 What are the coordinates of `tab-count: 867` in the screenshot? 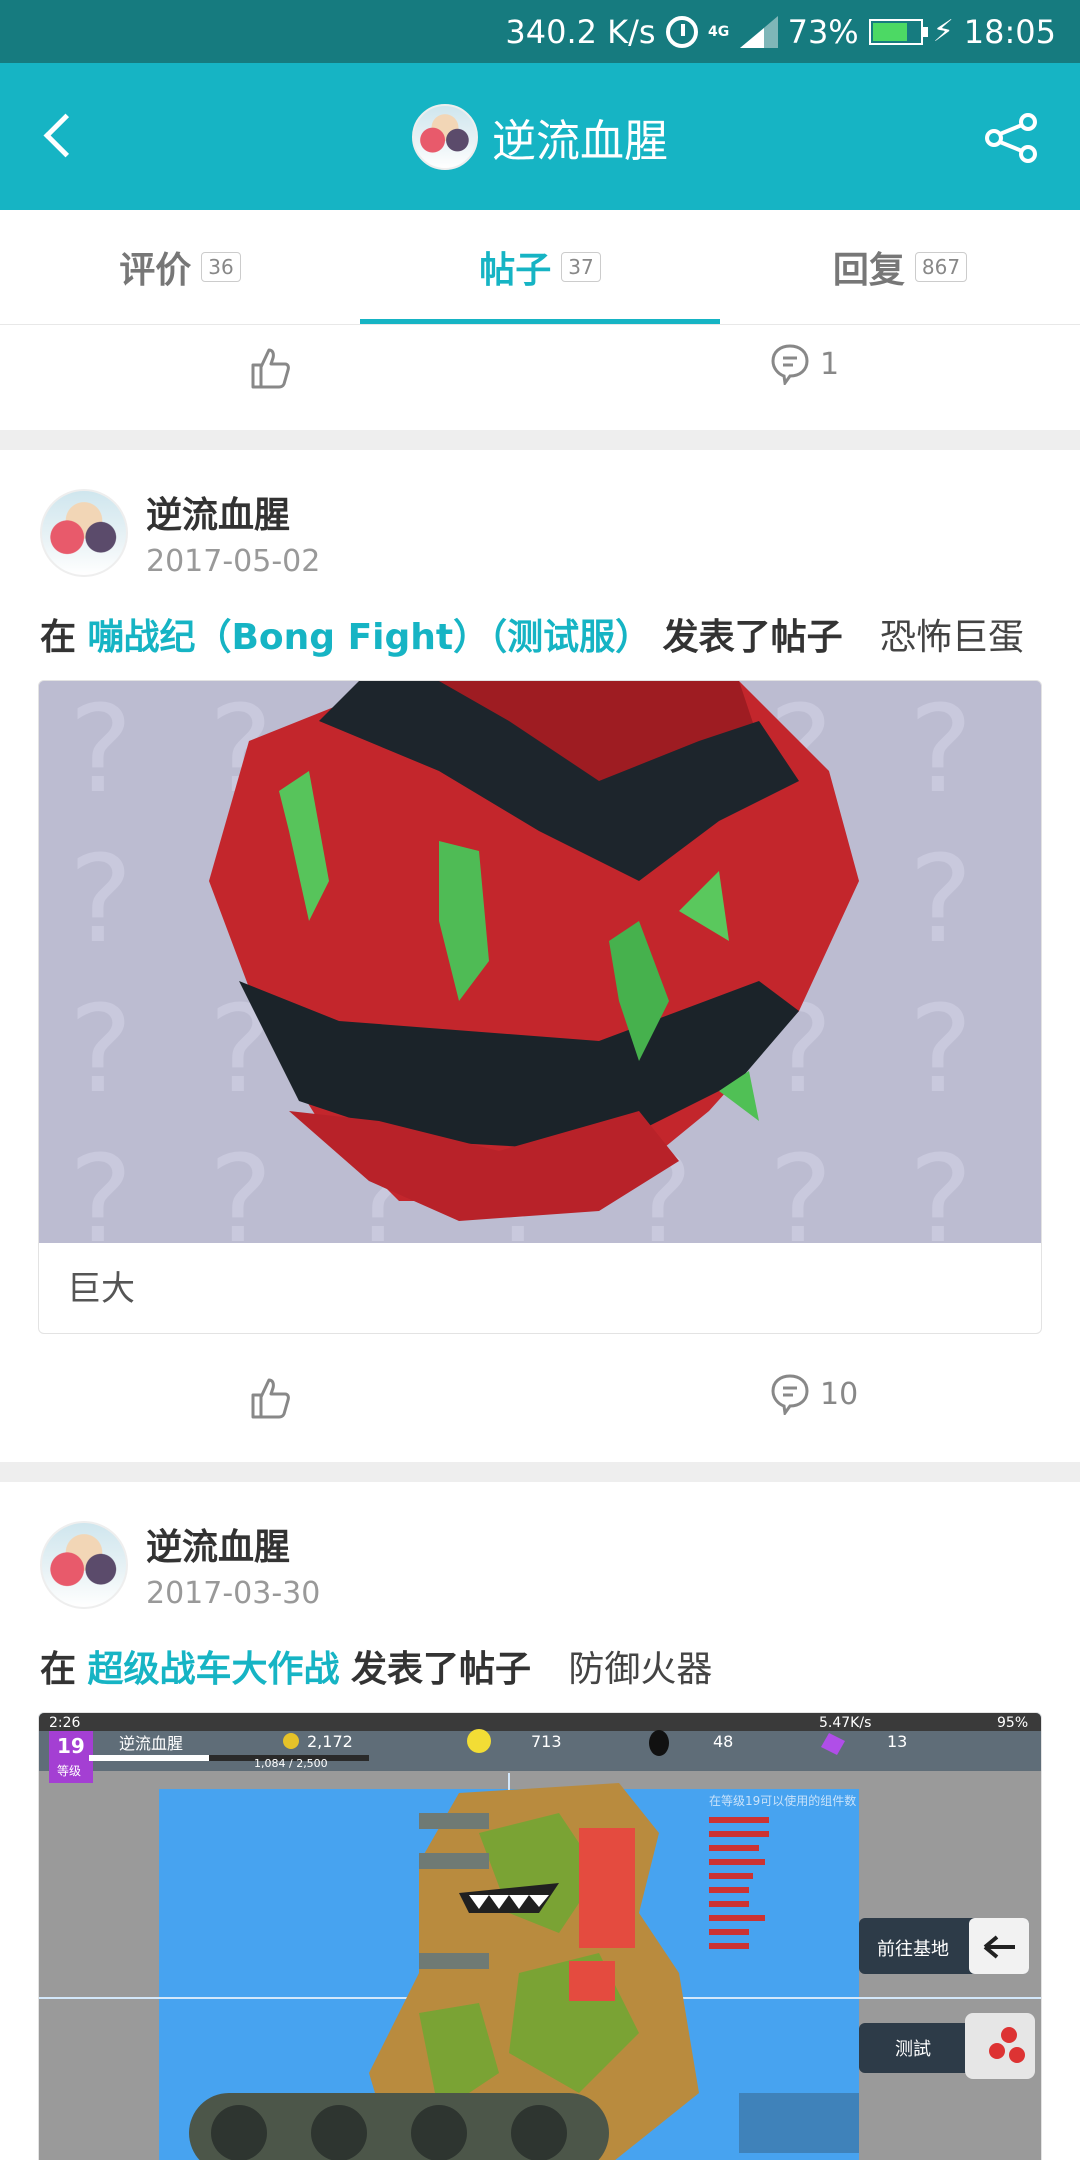 It's located at (941, 267).